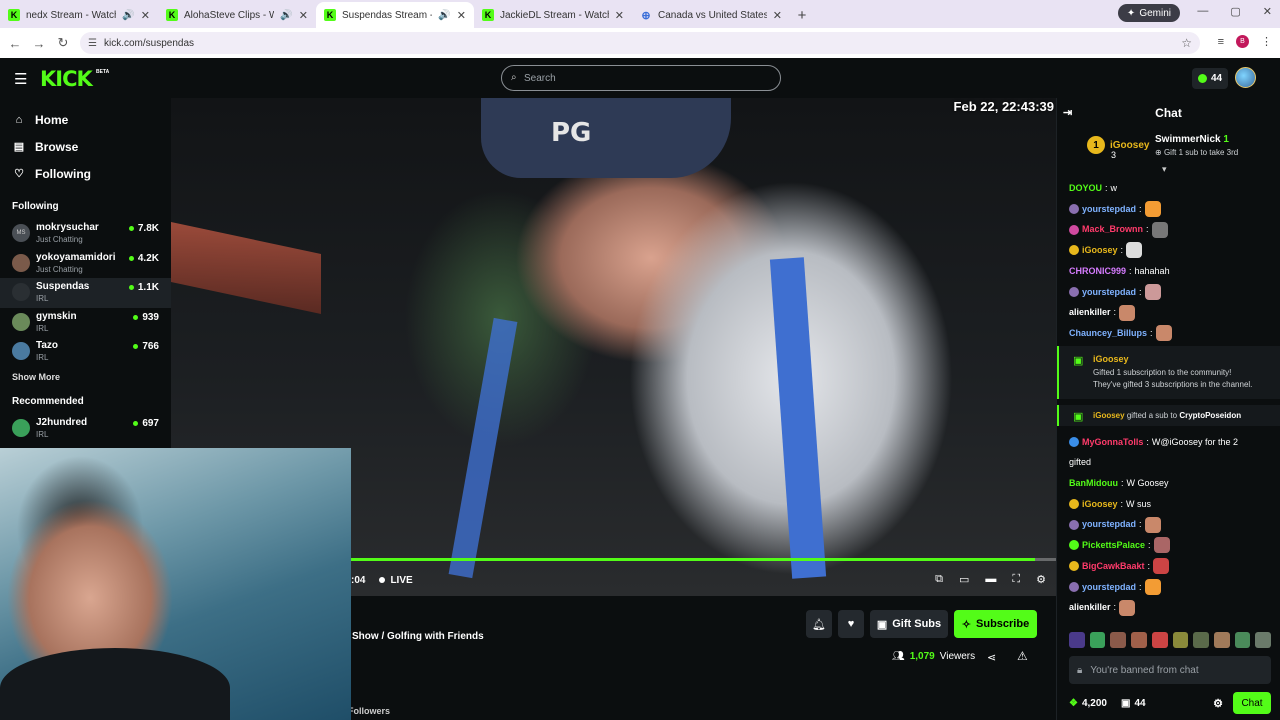 This screenshot has width=1280, height=720. I want to click on chat-settings-icon: ⚙, so click(1218, 703).